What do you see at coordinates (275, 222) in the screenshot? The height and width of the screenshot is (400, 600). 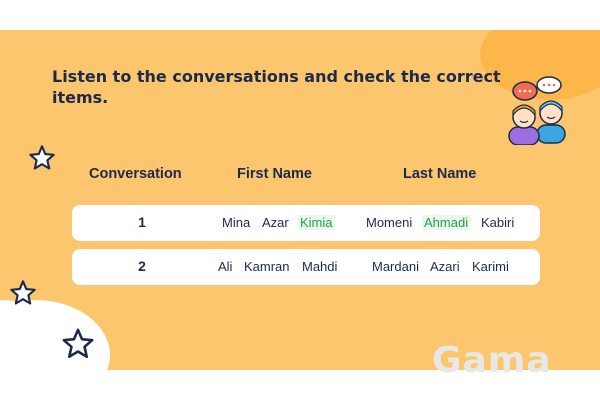 I see `first-name-option: Azar` at bounding box center [275, 222].